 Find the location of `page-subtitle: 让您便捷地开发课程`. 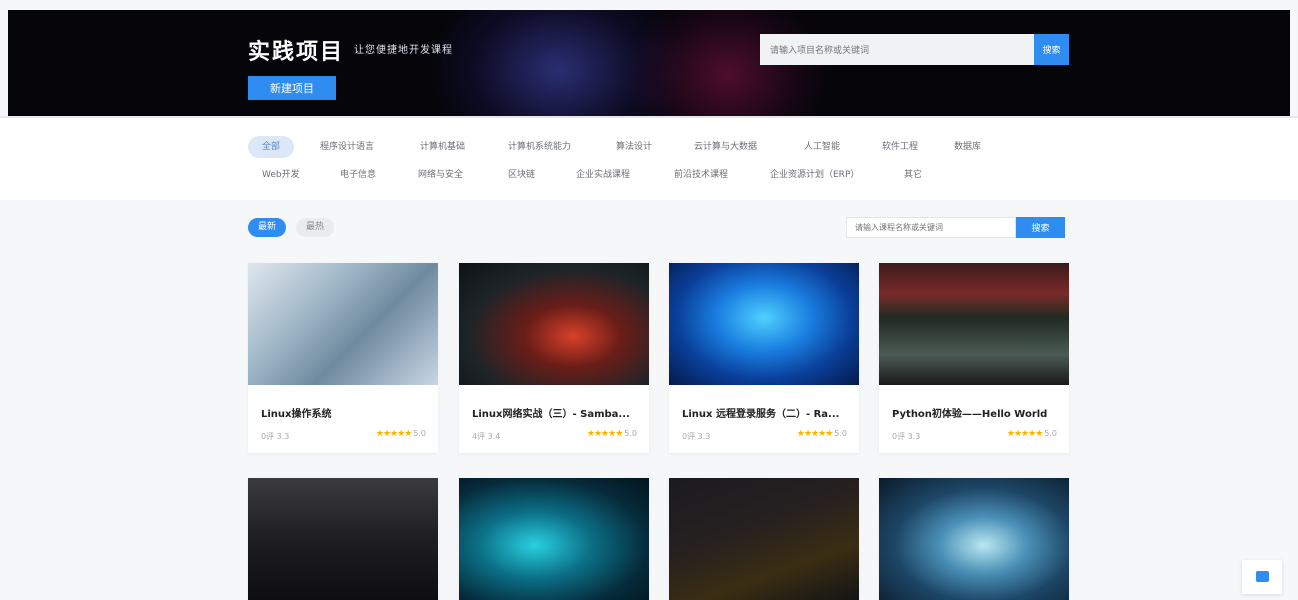

page-subtitle: 让您便捷地开发课程 is located at coordinates (403, 50).